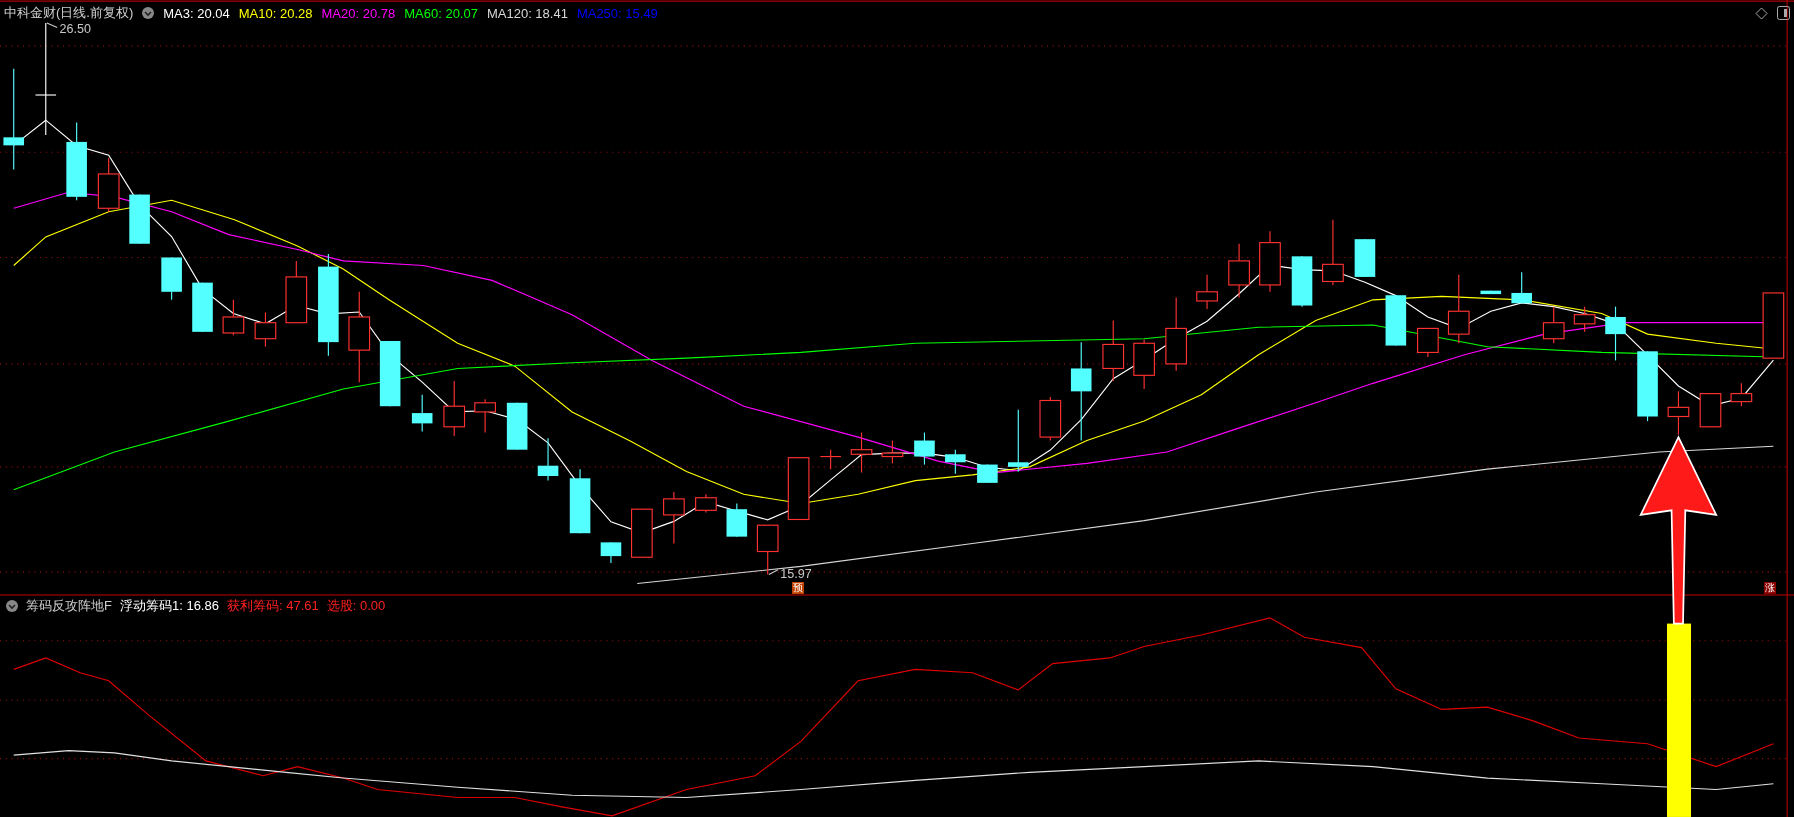 Image resolution: width=1794 pixels, height=817 pixels. What do you see at coordinates (69, 606) in the screenshot?
I see `indicator-name: 筹码反攻阵地F` at bounding box center [69, 606].